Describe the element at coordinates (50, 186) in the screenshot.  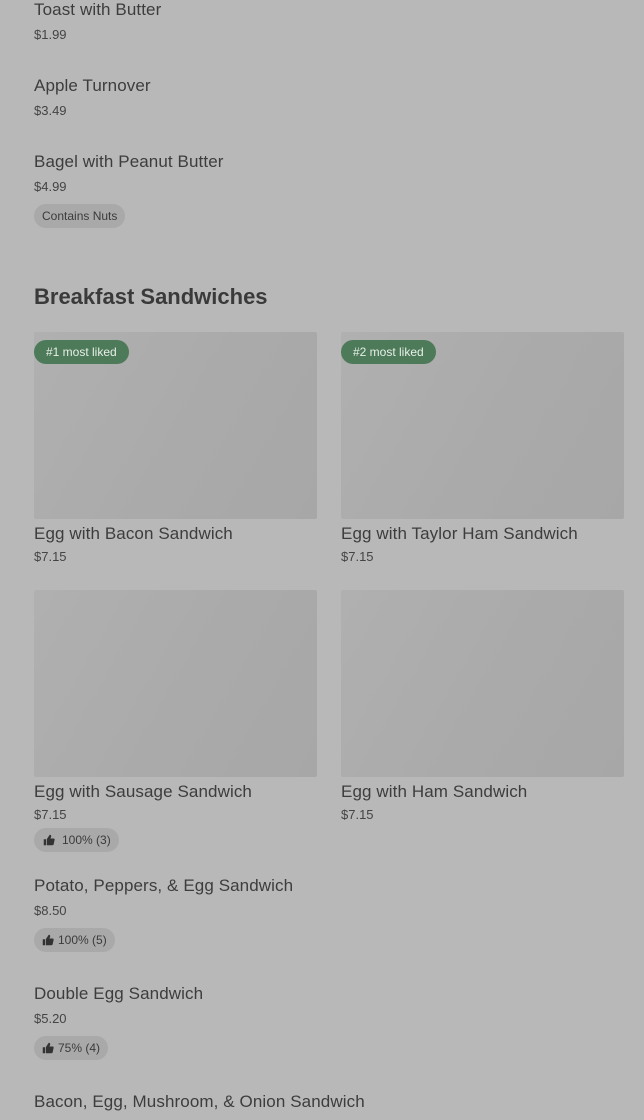
I see `item-price: $4.99` at that location.